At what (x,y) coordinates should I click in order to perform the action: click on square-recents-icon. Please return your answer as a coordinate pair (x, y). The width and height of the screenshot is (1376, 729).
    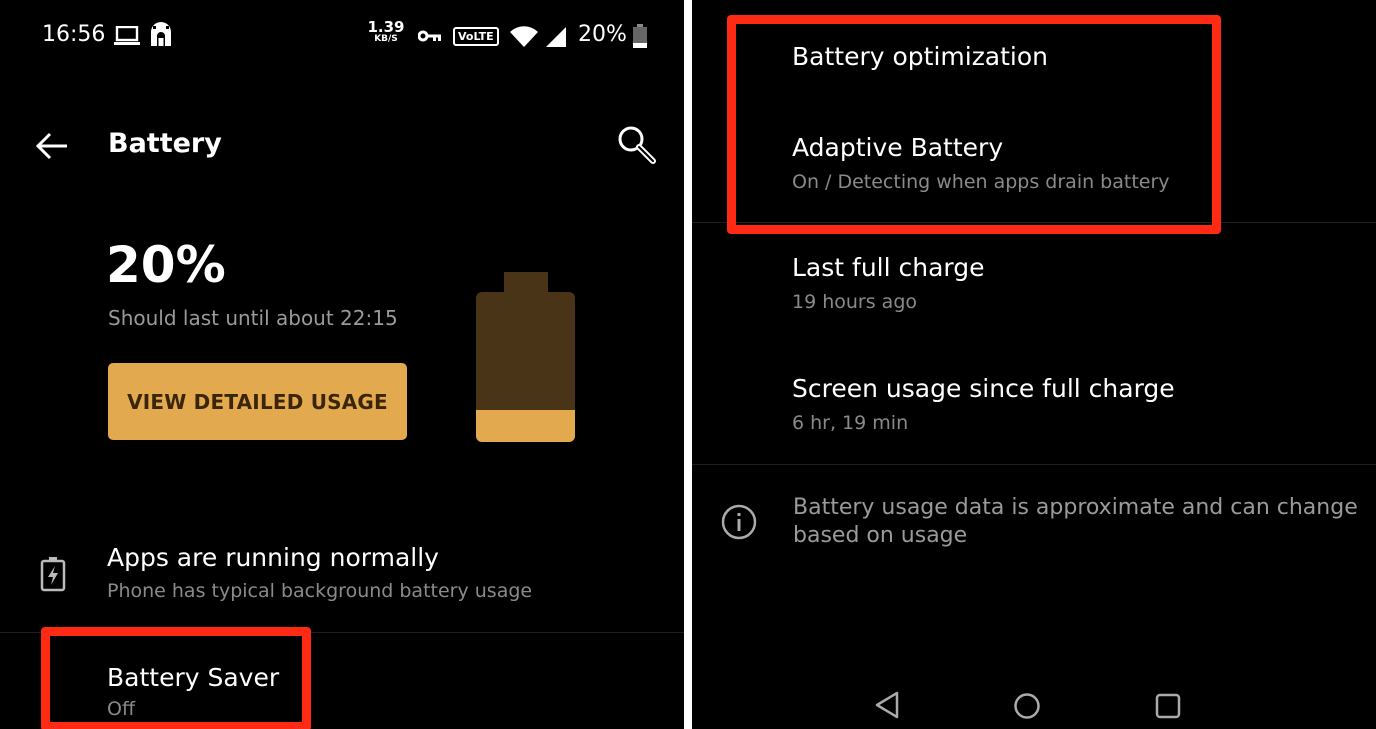
    Looking at the image, I should click on (1168, 708).